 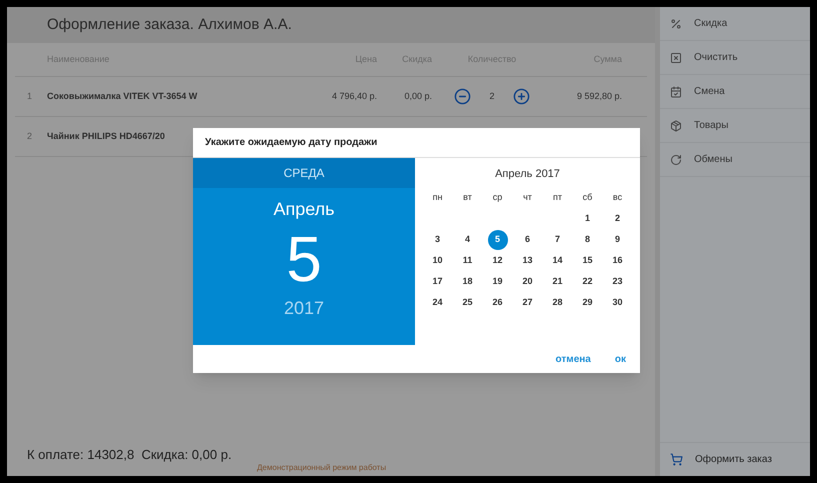 What do you see at coordinates (618, 302) in the screenshot?
I see `calendar-day: 30` at bounding box center [618, 302].